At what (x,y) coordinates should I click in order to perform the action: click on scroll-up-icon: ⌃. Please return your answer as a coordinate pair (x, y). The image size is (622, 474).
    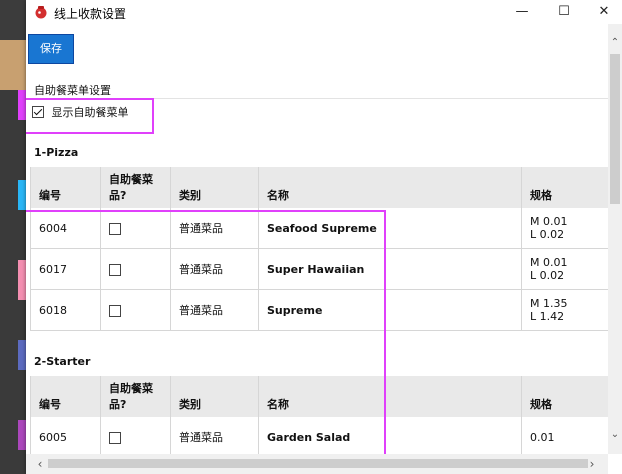
    Looking at the image, I should click on (615, 43).